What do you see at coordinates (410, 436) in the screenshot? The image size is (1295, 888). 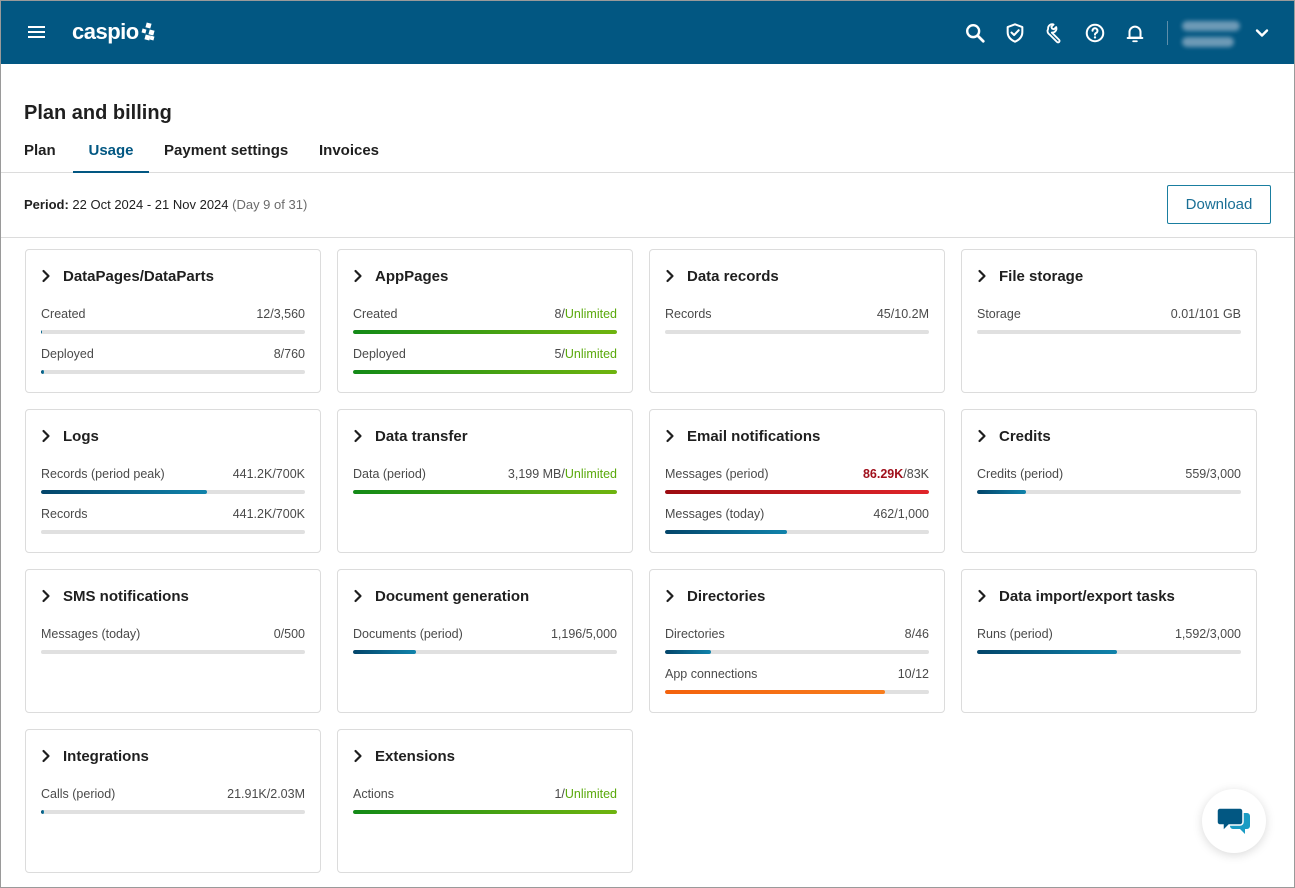 I see `card-expand-toggle: Data transfer` at bounding box center [410, 436].